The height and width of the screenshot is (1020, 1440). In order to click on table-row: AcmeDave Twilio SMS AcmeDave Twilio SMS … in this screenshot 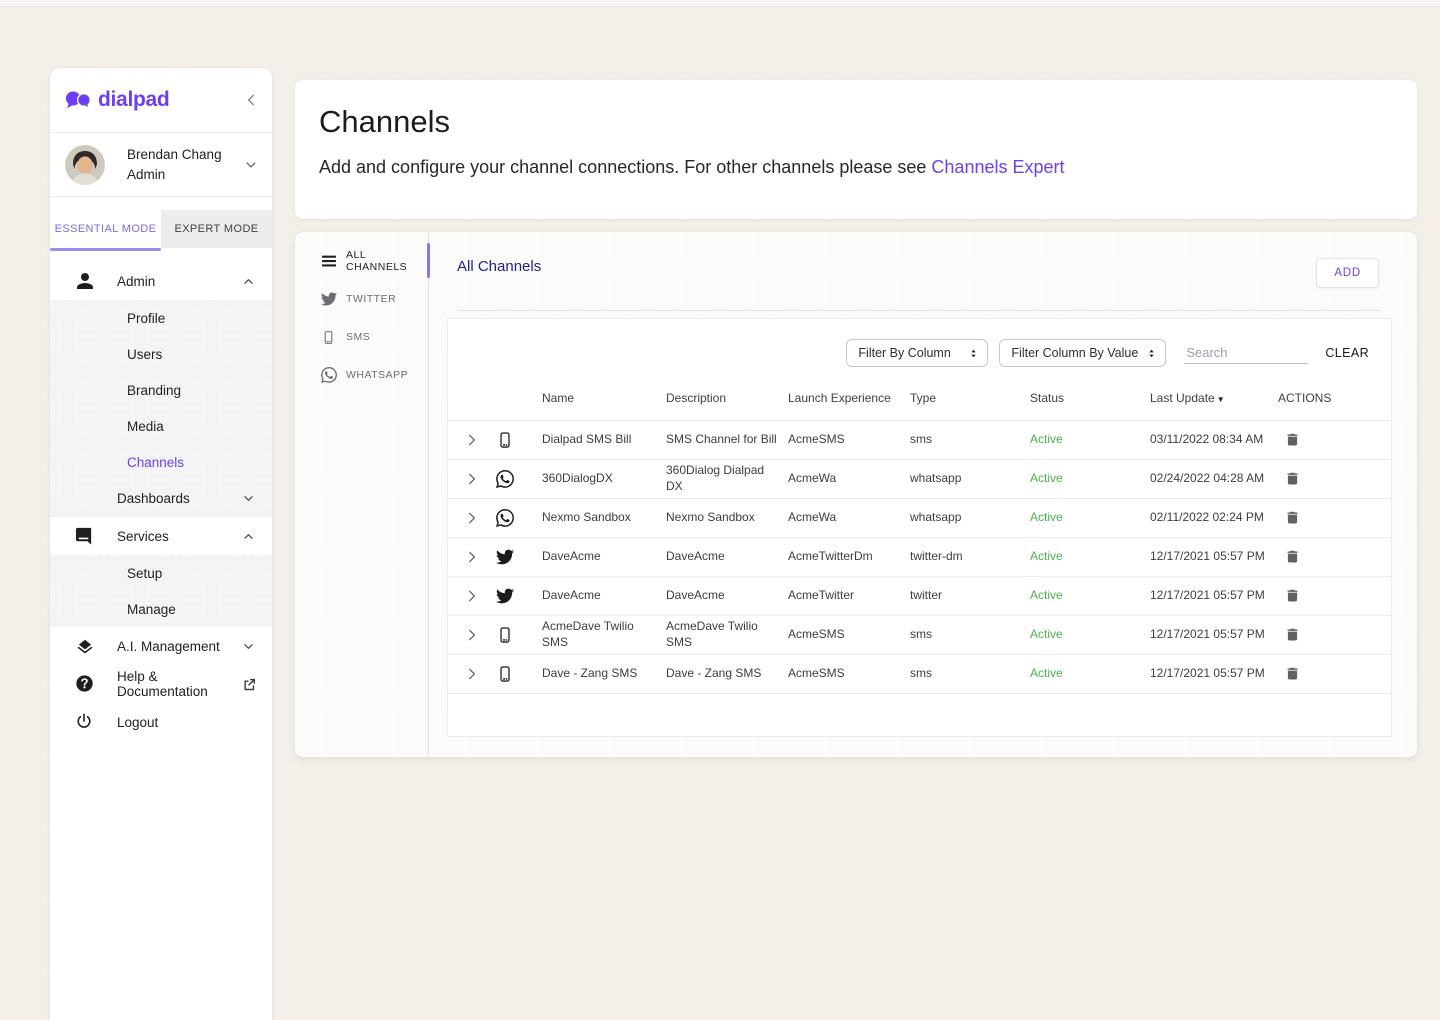, I will do `click(919, 635)`.